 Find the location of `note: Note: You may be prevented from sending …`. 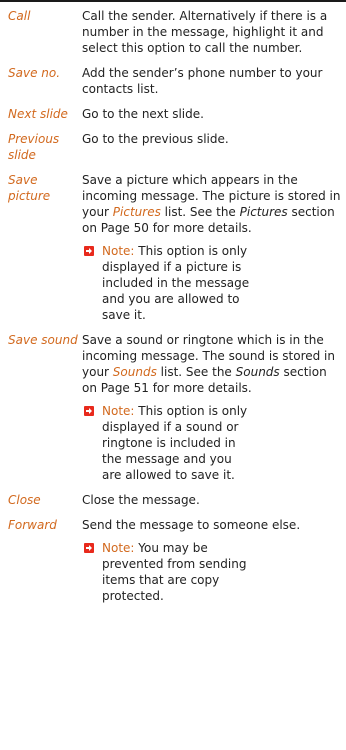

note: Note: You may be prevented from sending … is located at coordinates (212, 572).